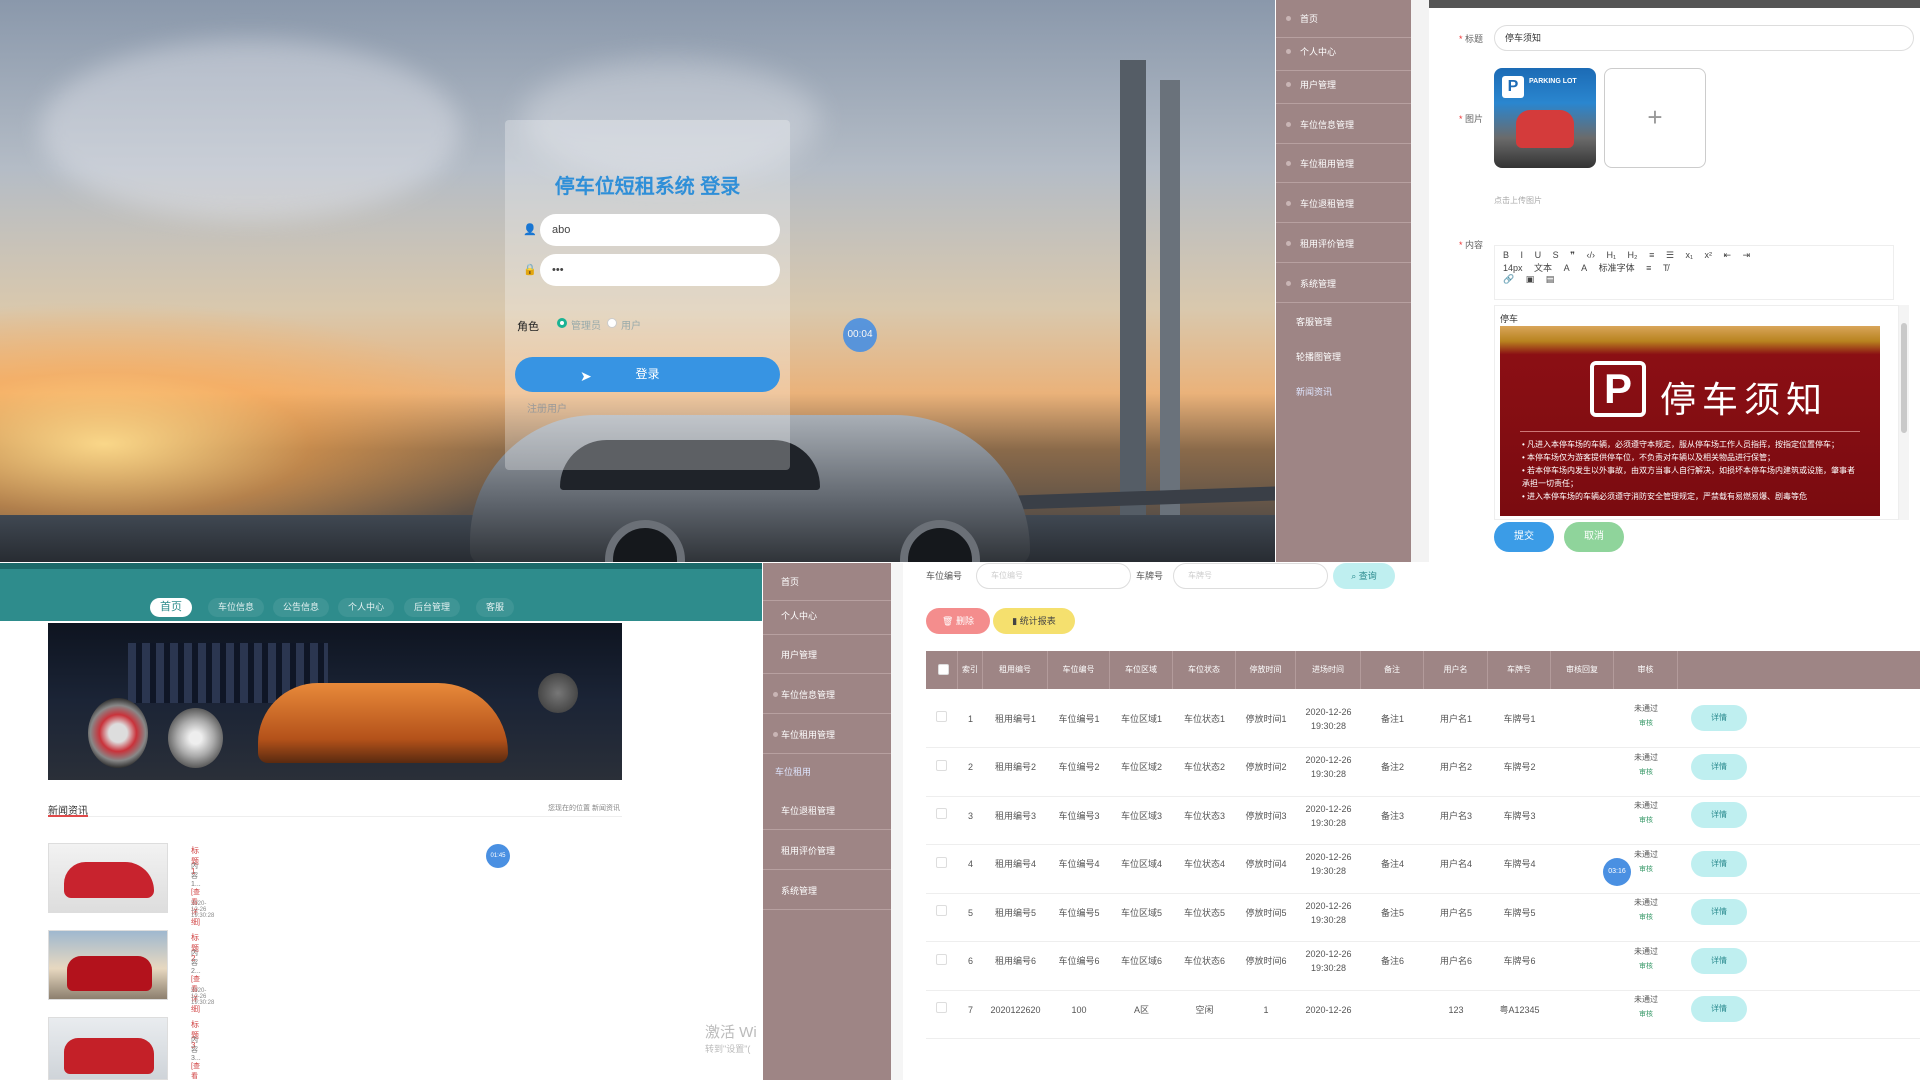  Describe the element at coordinates (1633, 255) in the screenshot. I see `h2-button: H₂` at that location.